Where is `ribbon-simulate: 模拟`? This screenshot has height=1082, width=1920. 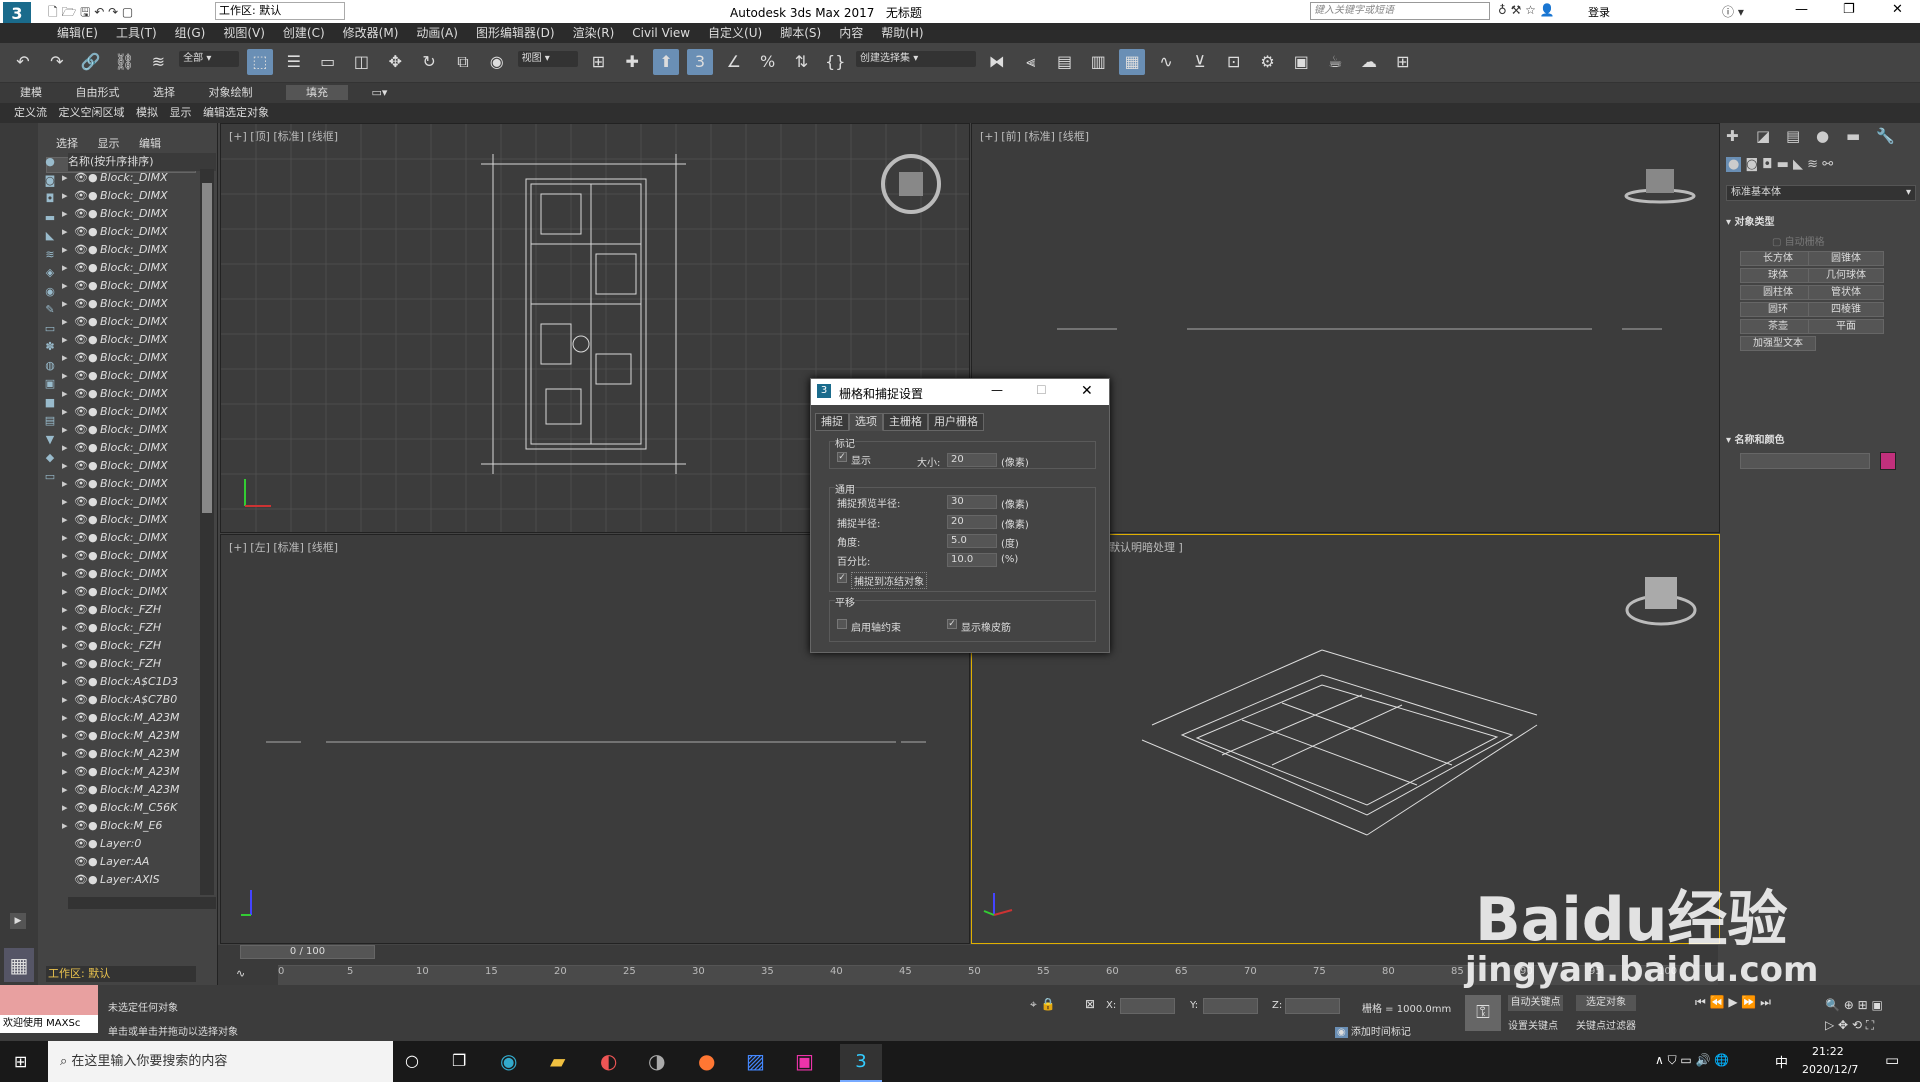
ribbon-simulate: 模拟 is located at coordinates (147, 112).